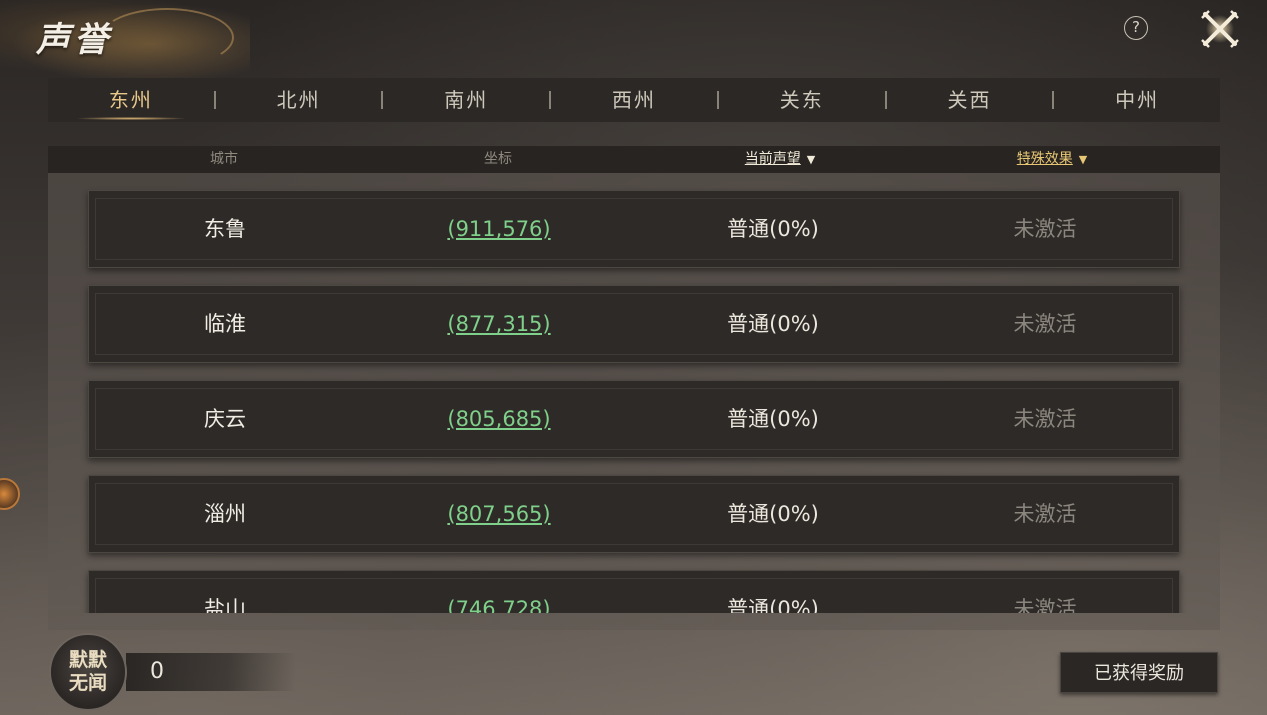  I want to click on reputation-status-title: 默默无闻, so click(87, 671).